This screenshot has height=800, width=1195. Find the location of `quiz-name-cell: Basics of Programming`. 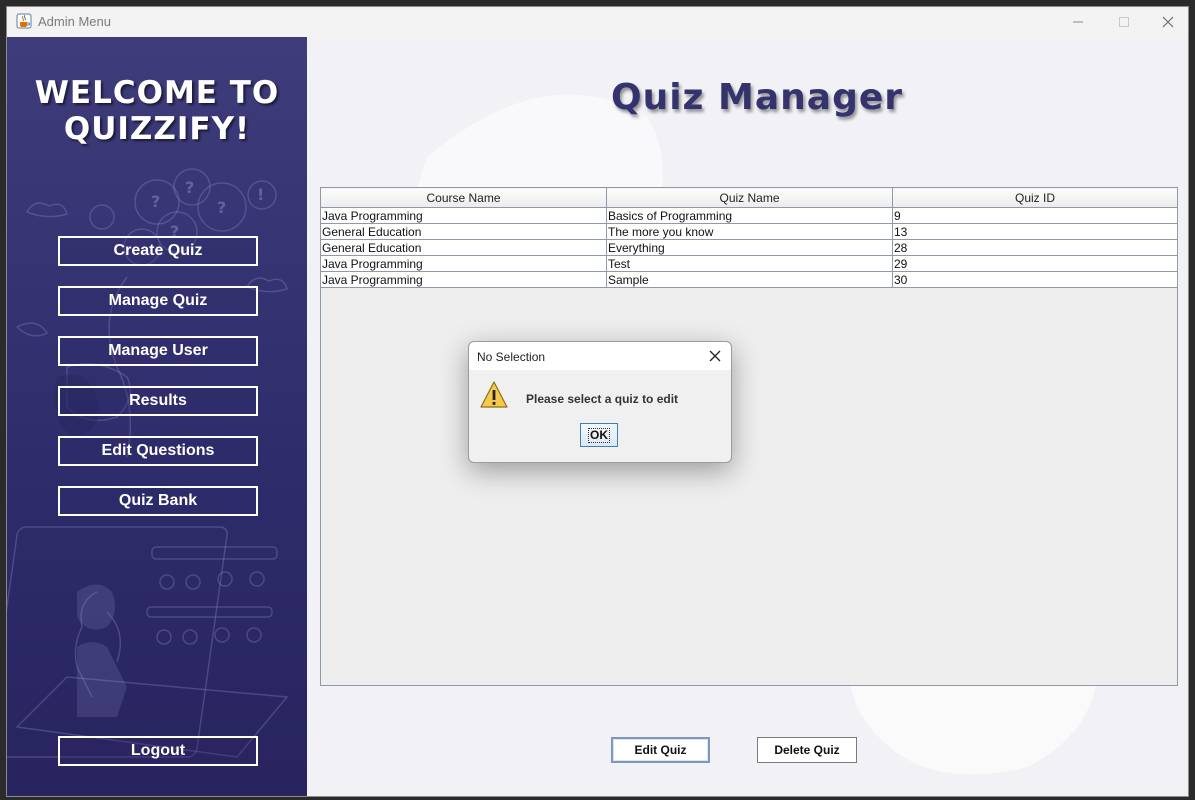

quiz-name-cell: Basics of Programming is located at coordinates (749, 215).